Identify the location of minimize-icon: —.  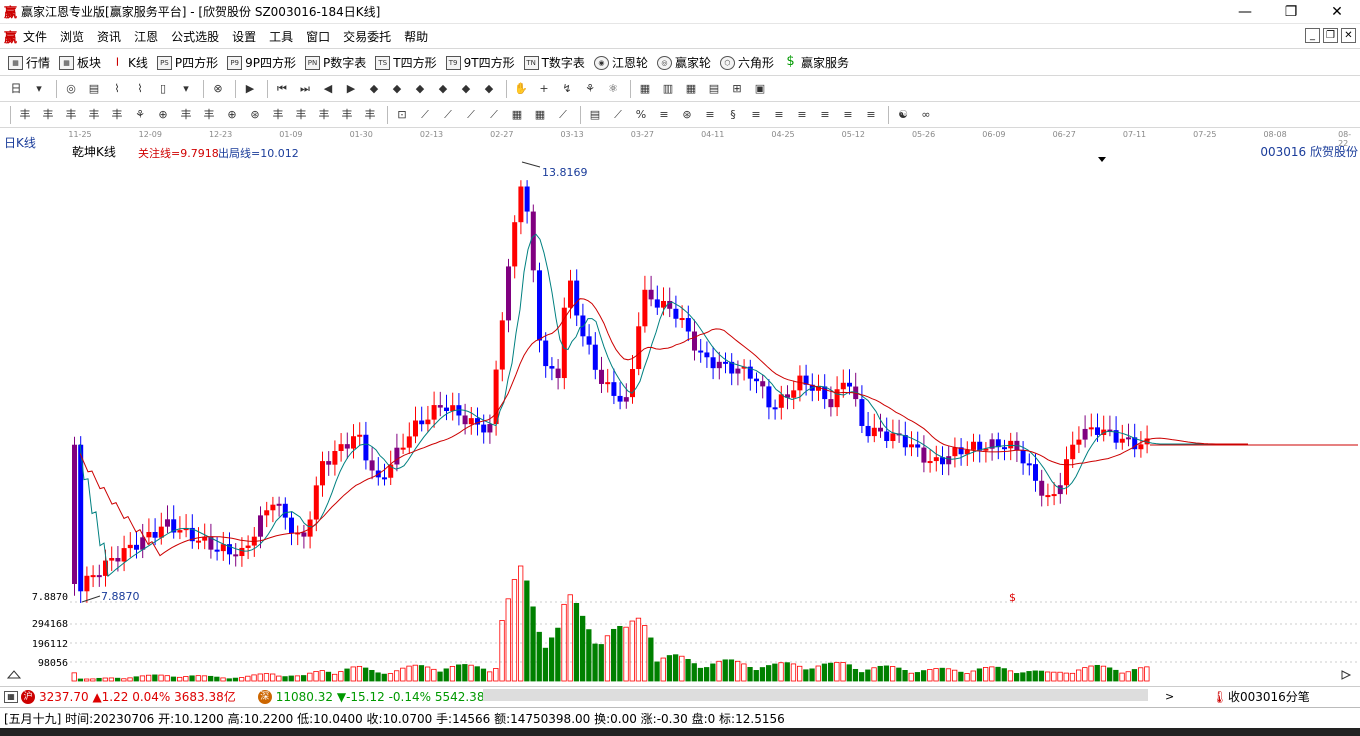
(1245, 12).